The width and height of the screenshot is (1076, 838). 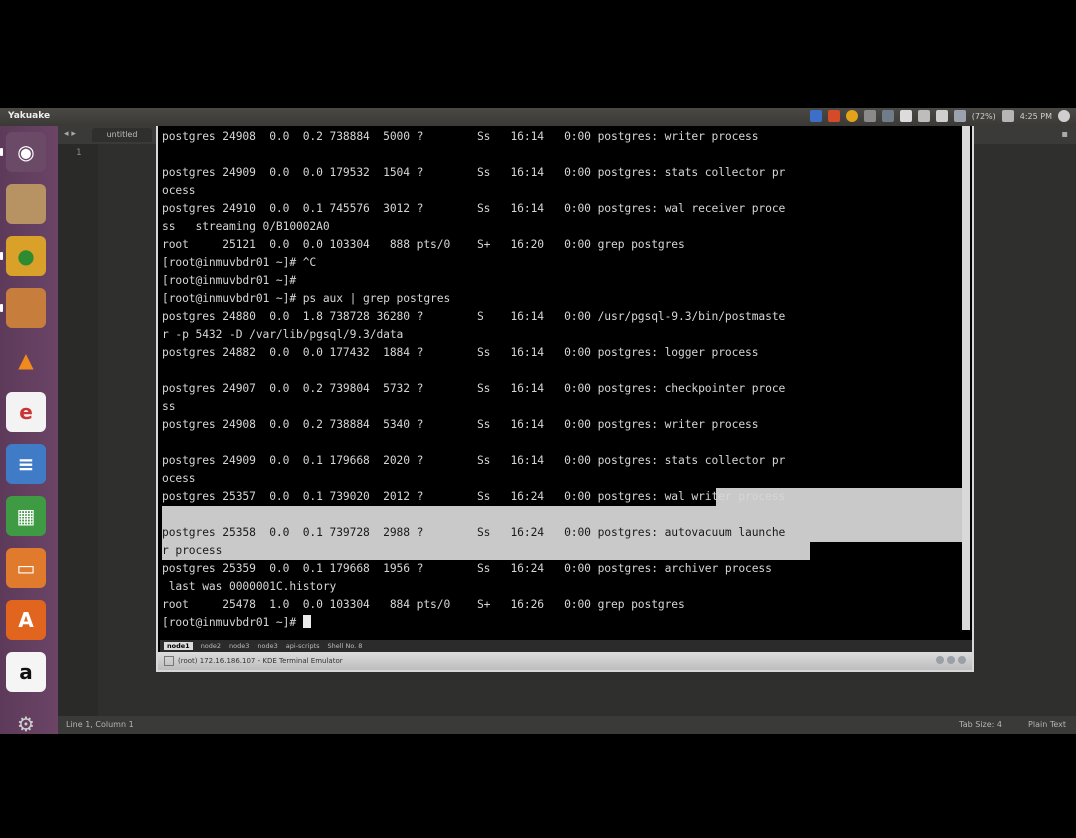 I want to click on mail-icon, so click(x=941, y=116).